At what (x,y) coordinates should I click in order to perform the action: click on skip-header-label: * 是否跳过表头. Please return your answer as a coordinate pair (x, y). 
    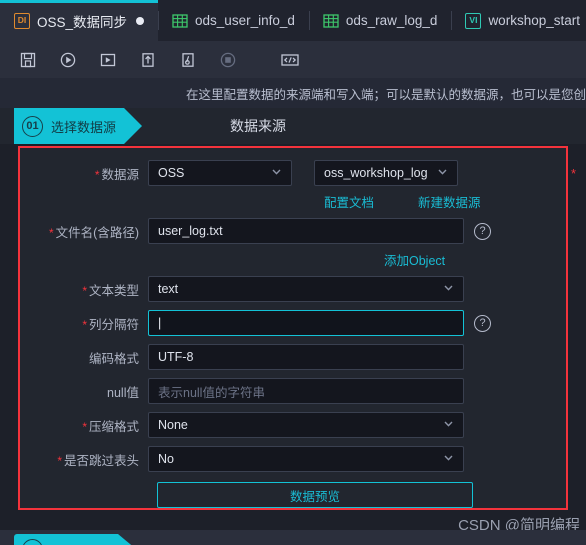
    Looking at the image, I should click on (98, 460).